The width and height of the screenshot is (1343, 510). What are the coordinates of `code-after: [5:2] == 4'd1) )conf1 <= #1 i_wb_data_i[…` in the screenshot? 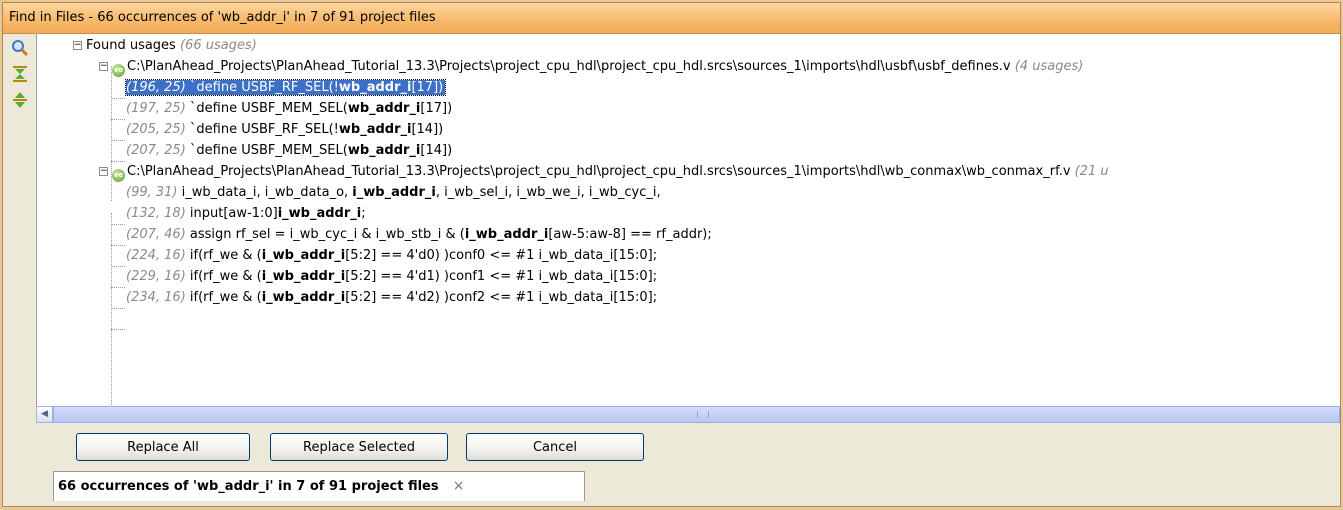 It's located at (501, 276).